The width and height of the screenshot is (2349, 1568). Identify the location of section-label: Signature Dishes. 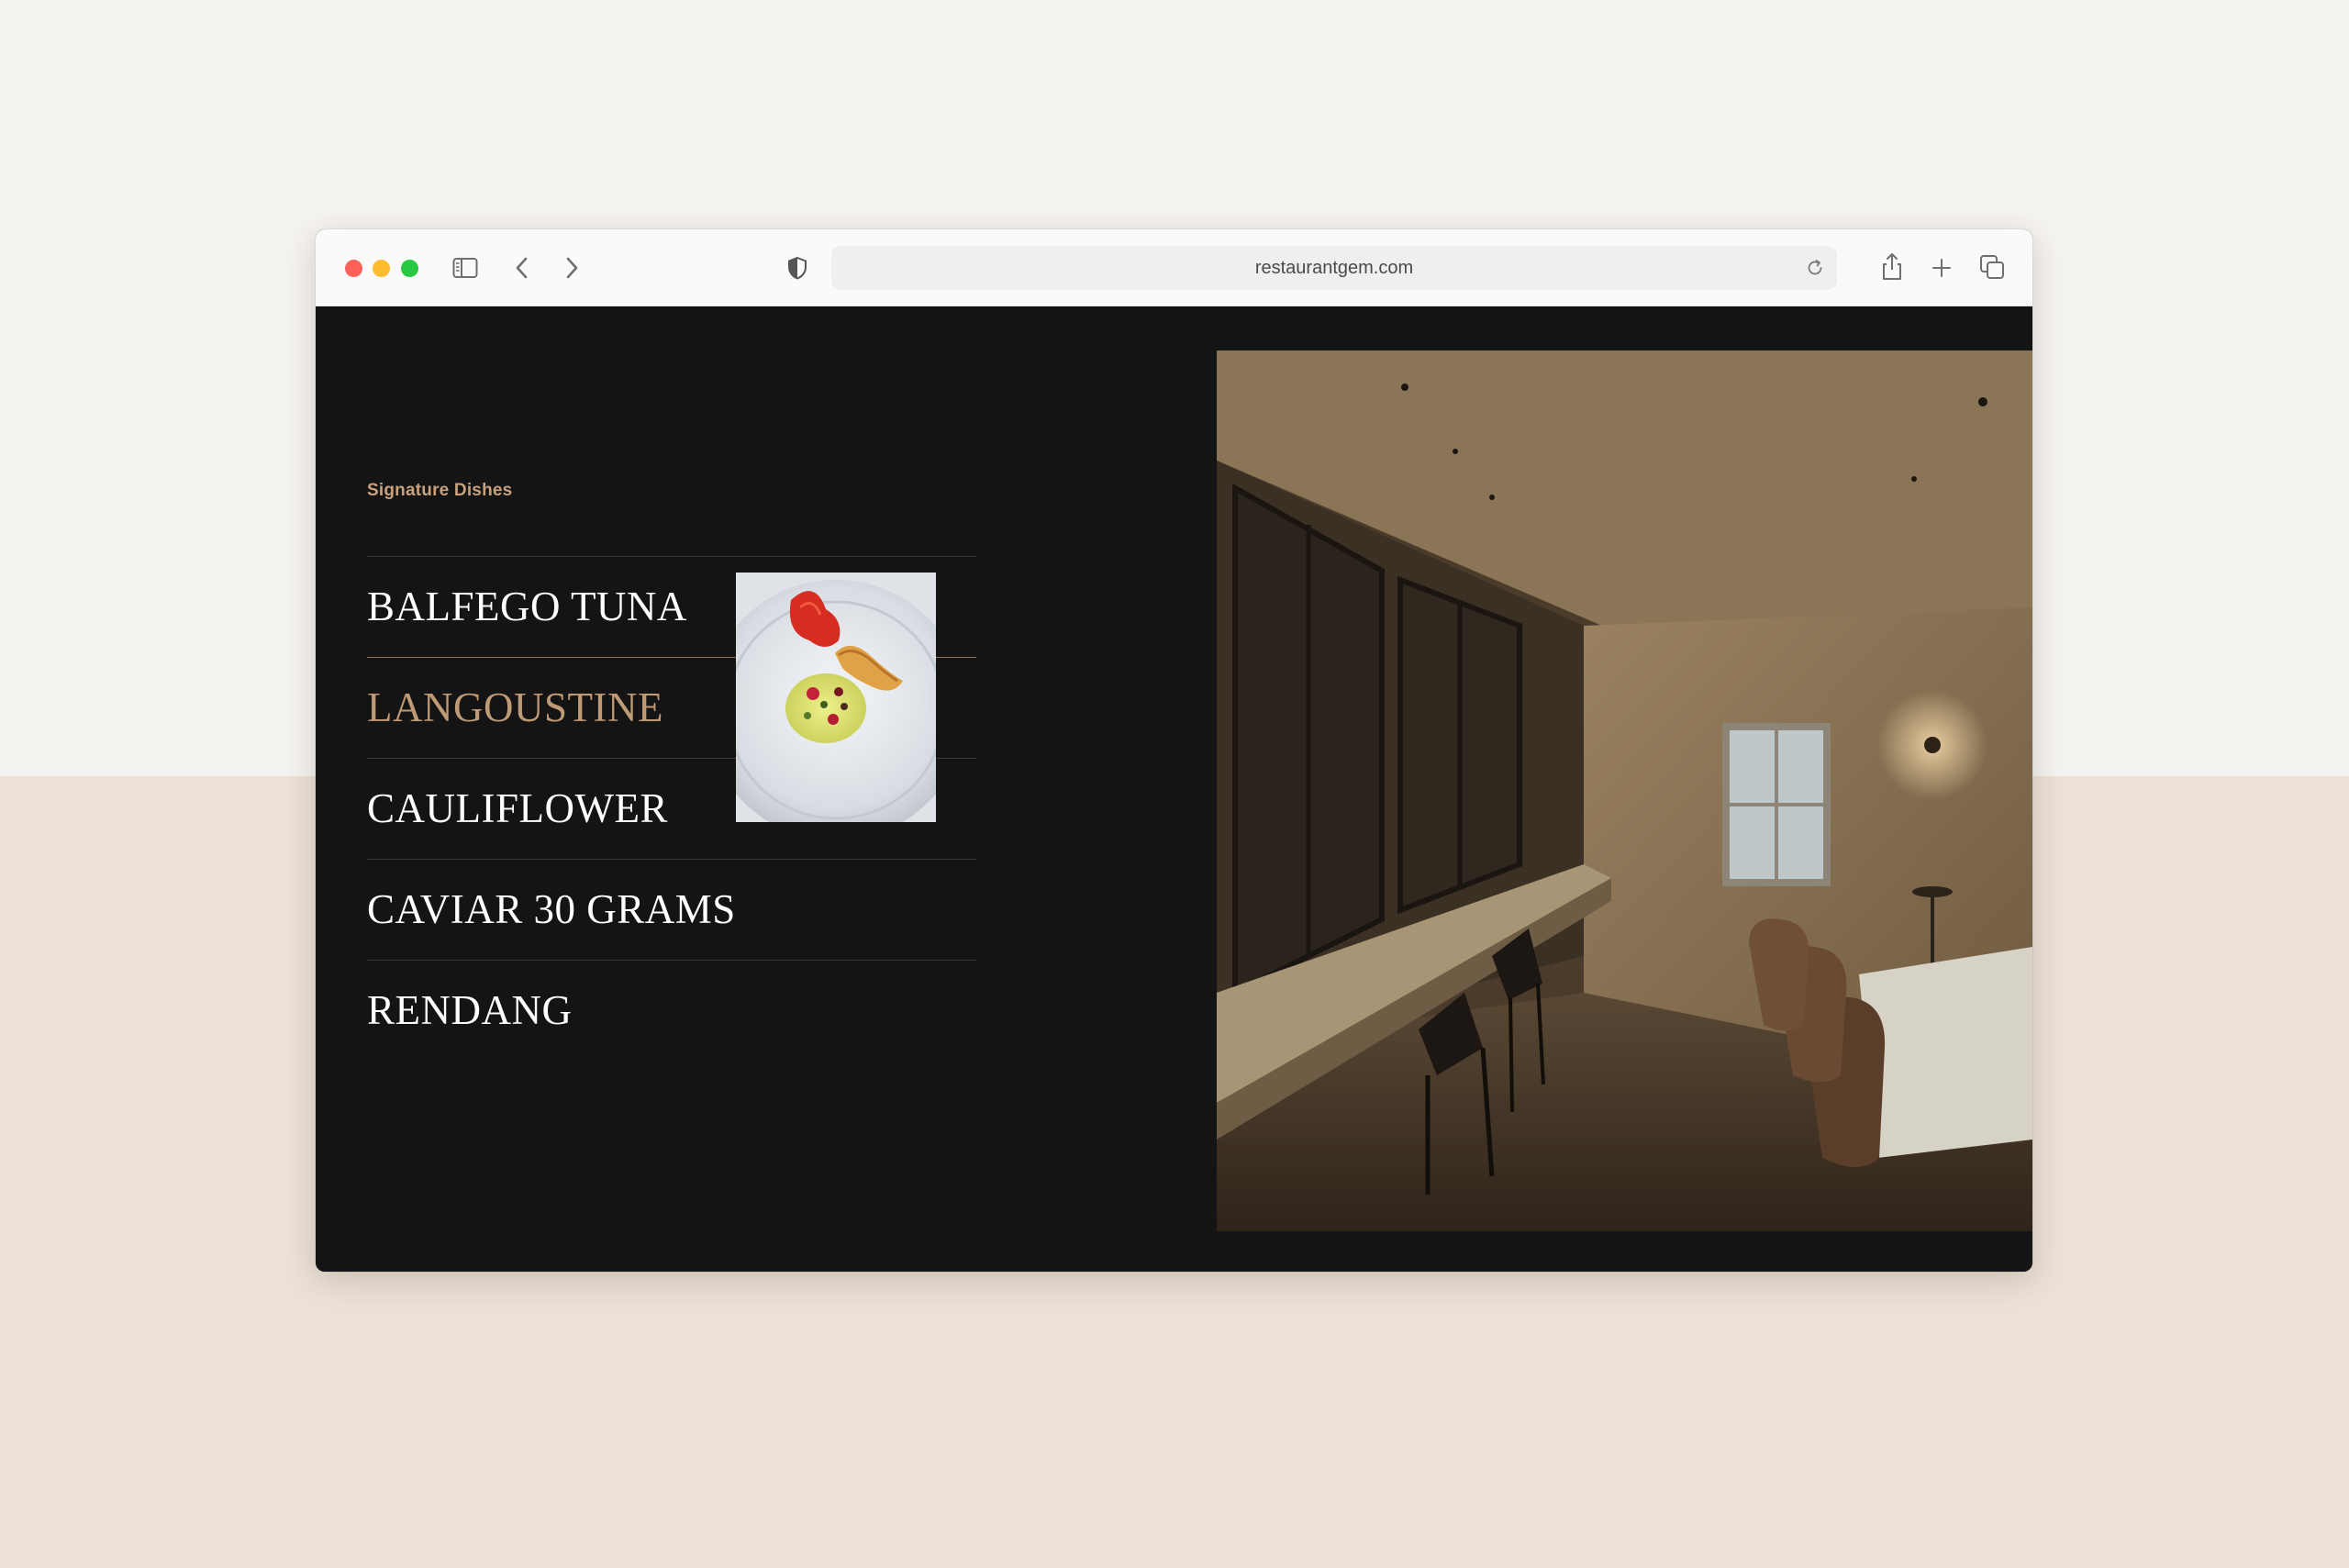
(440, 490).